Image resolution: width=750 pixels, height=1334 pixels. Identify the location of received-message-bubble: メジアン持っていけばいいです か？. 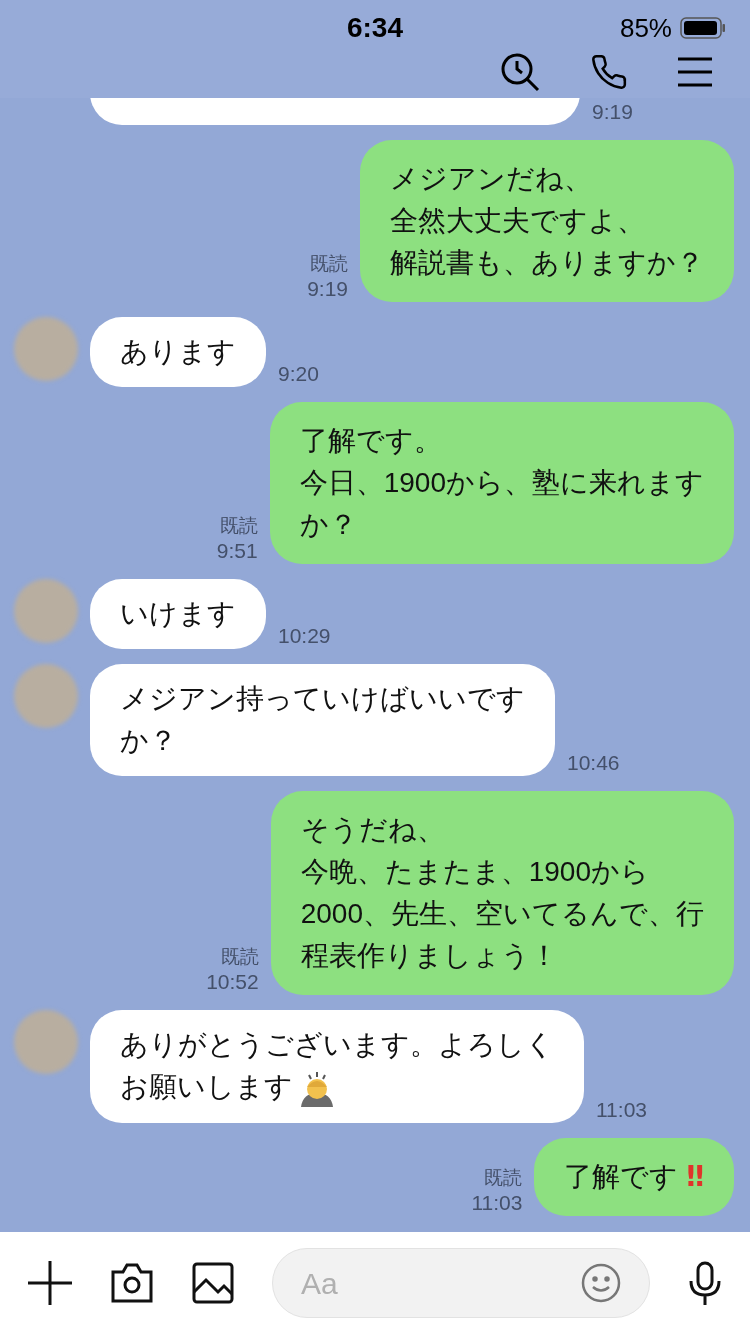
(322, 720).